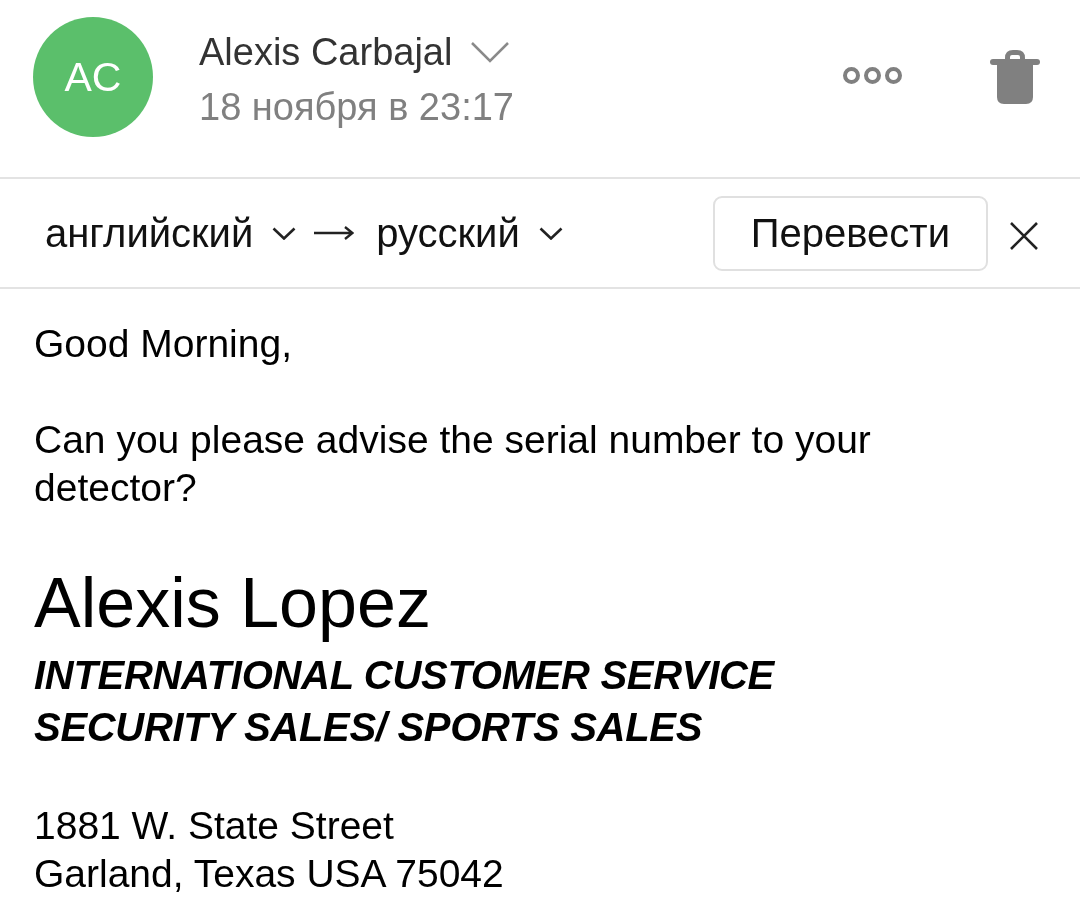  Describe the element at coordinates (469, 233) in the screenshot. I see `target-language-dropdown: русский` at that location.